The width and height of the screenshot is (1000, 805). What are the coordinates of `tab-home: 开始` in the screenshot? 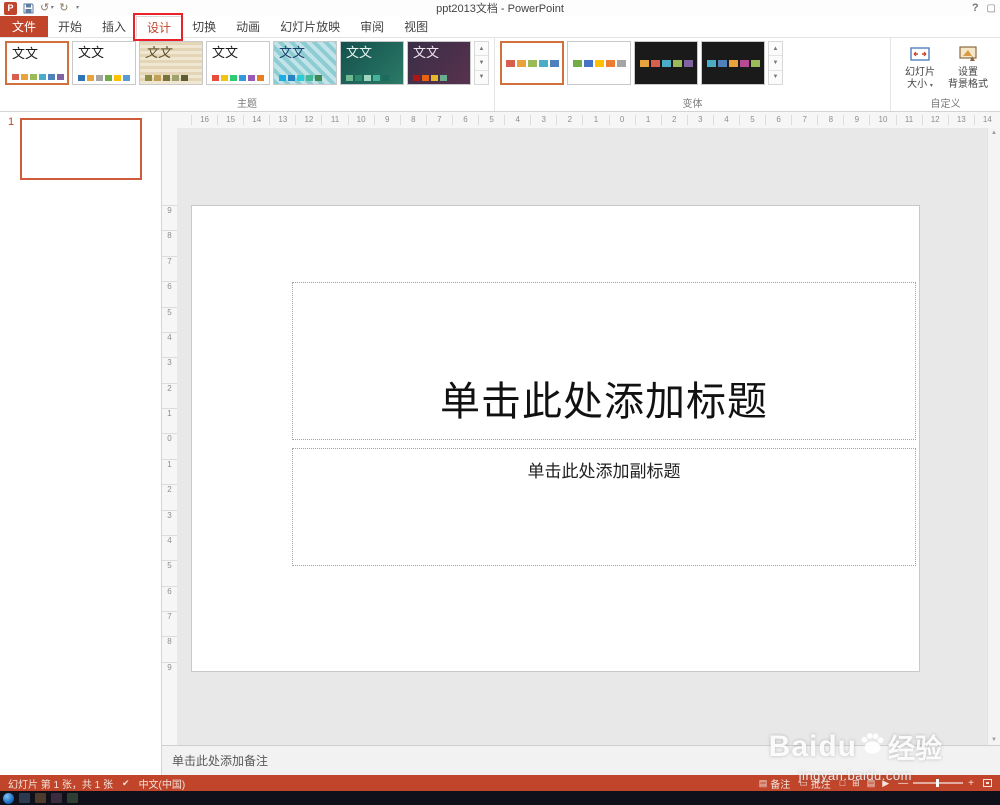 It's located at (70, 26).